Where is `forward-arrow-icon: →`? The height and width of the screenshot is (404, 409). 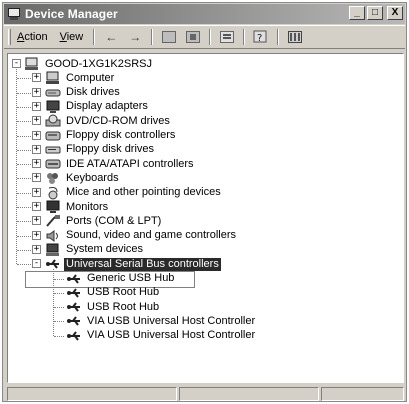 forward-arrow-icon: → is located at coordinates (135, 37).